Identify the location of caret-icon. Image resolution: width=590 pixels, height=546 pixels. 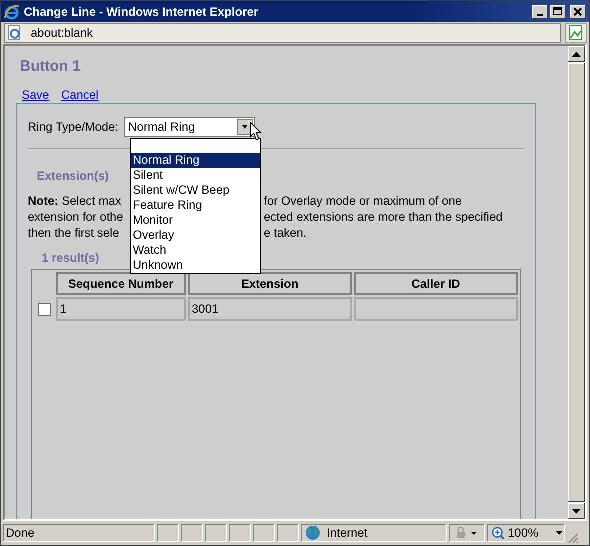
(559, 533).